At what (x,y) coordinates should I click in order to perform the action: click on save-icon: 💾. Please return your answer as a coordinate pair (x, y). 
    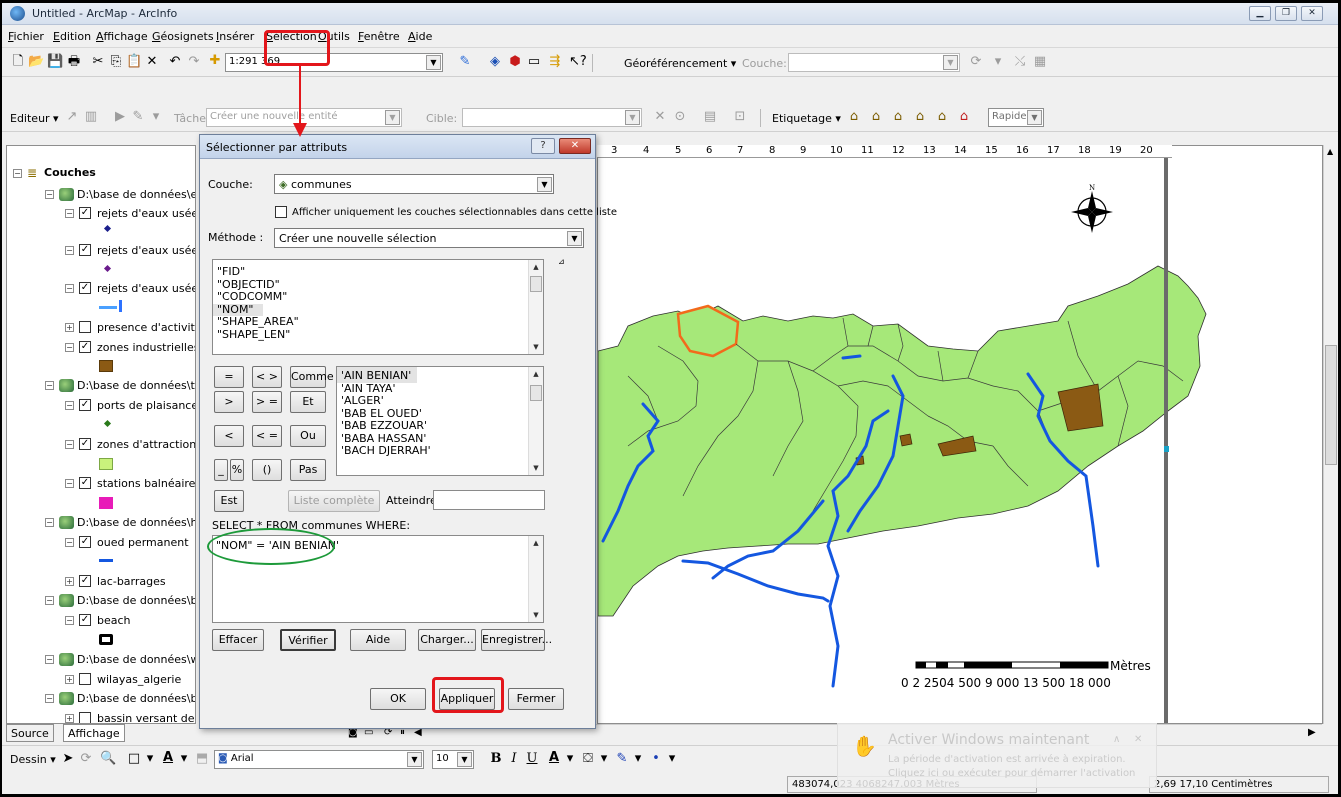
    Looking at the image, I should click on (55, 62).